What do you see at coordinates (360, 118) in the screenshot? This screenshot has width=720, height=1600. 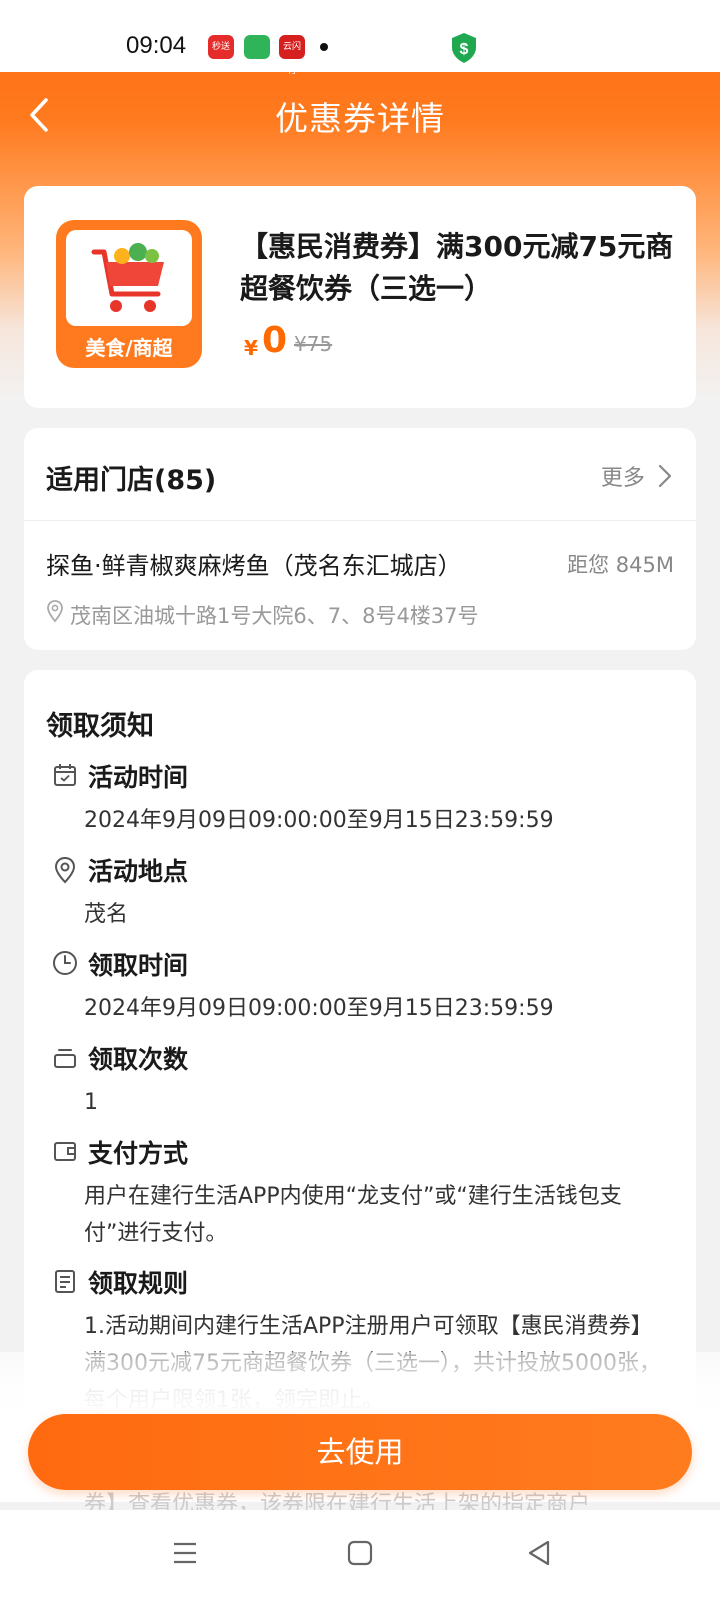 I see `page-title: 优惠券详情` at bounding box center [360, 118].